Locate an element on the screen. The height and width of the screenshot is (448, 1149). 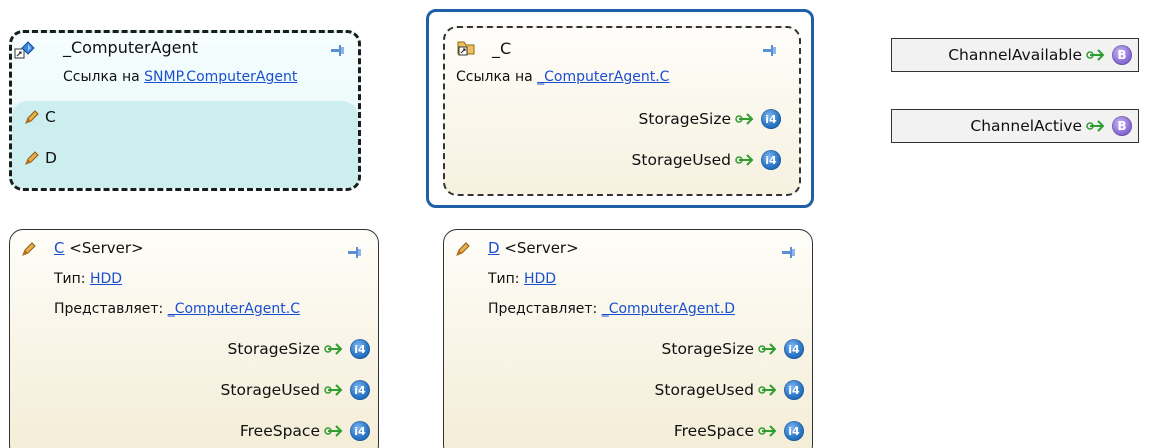
c-server-repr-link: _ComputerAgent.C is located at coordinates (234, 309).